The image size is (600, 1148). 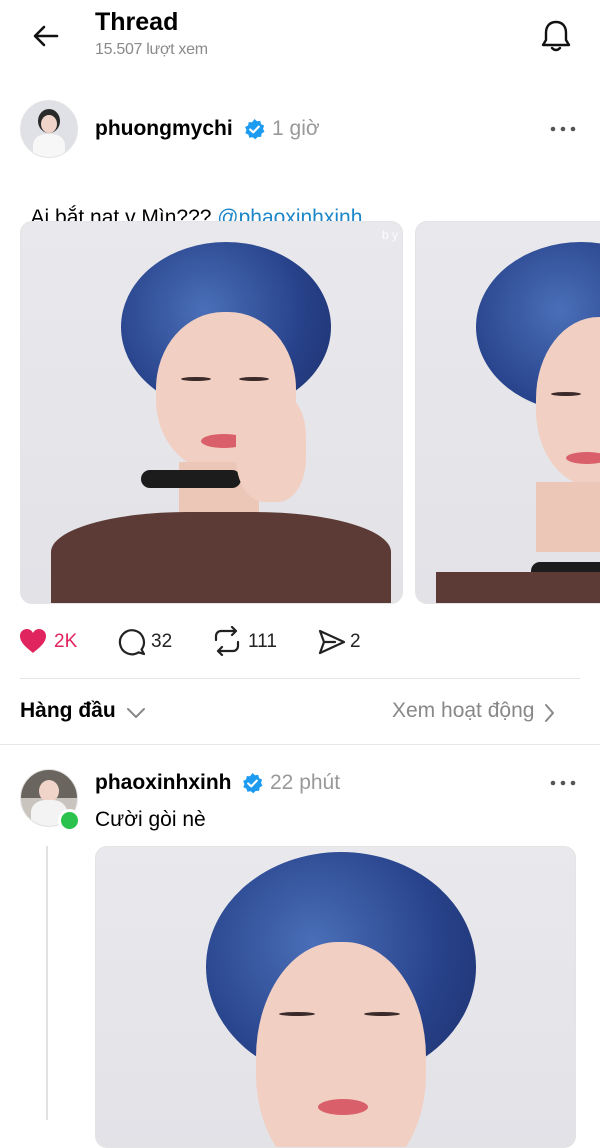 What do you see at coordinates (150, 819) in the screenshot?
I see `reply-text: Cười gòi nè` at bounding box center [150, 819].